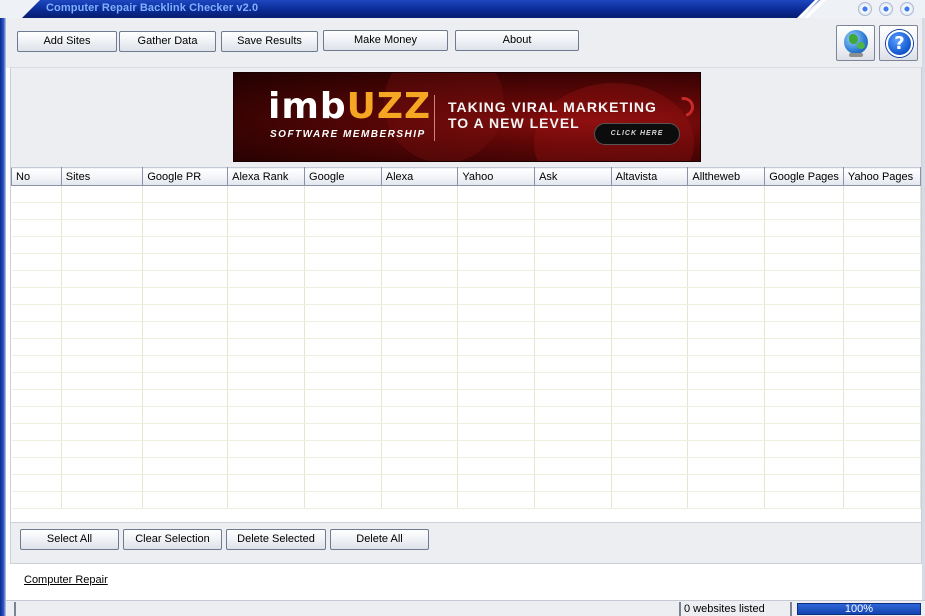 Image resolution: width=925 pixels, height=616 pixels. Describe the element at coordinates (167, 41) in the screenshot. I see `gather-data-button: Gather Data` at that location.